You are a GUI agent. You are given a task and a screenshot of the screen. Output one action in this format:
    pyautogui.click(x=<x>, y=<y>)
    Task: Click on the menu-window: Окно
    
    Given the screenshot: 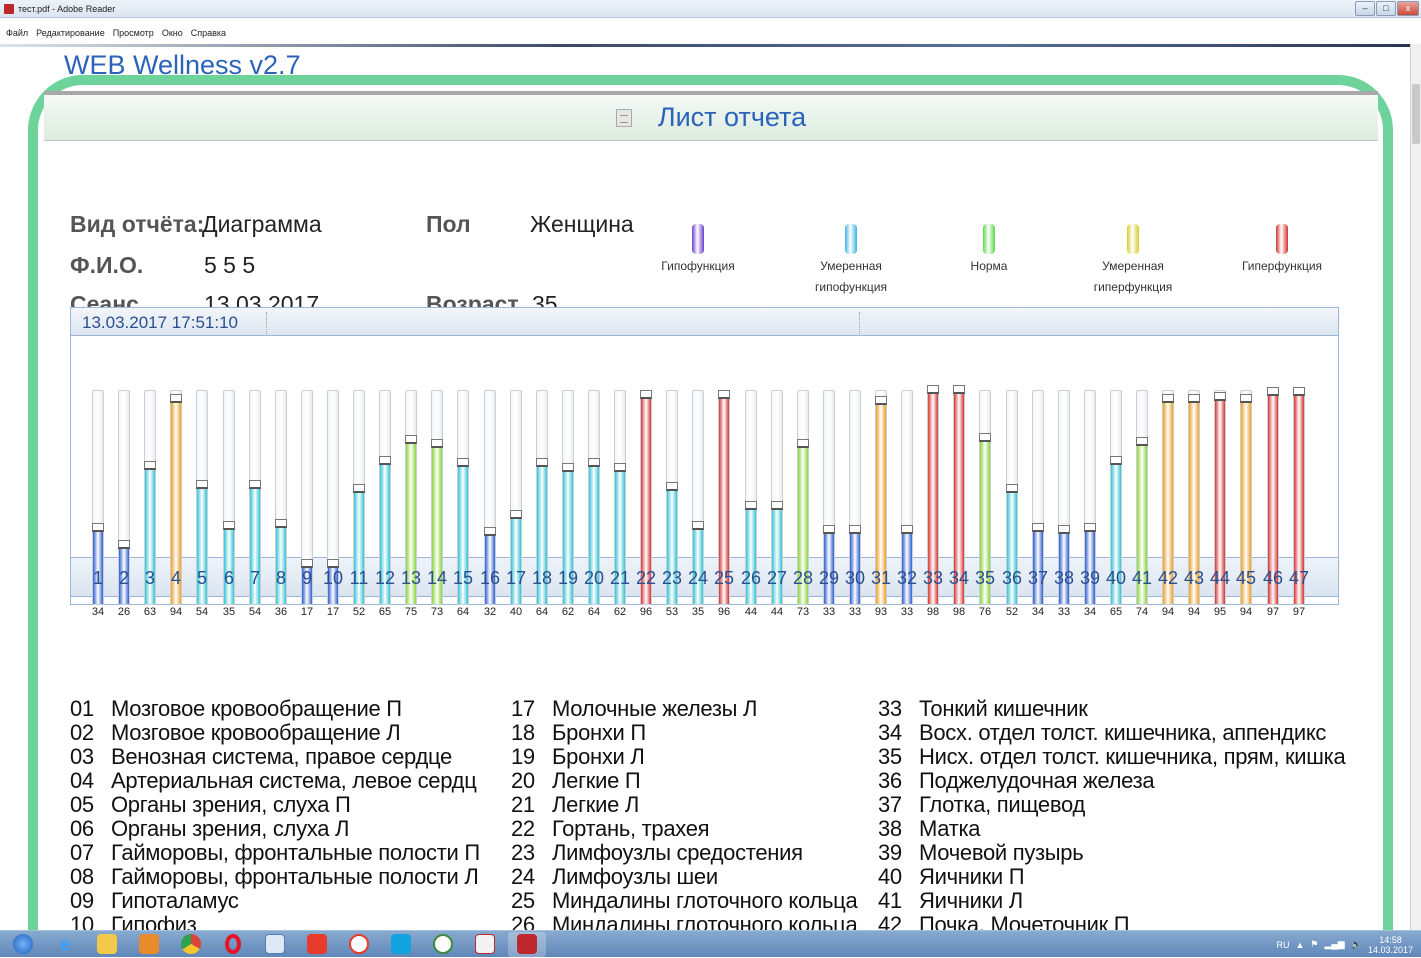 What is the action you would take?
    pyautogui.click(x=172, y=35)
    